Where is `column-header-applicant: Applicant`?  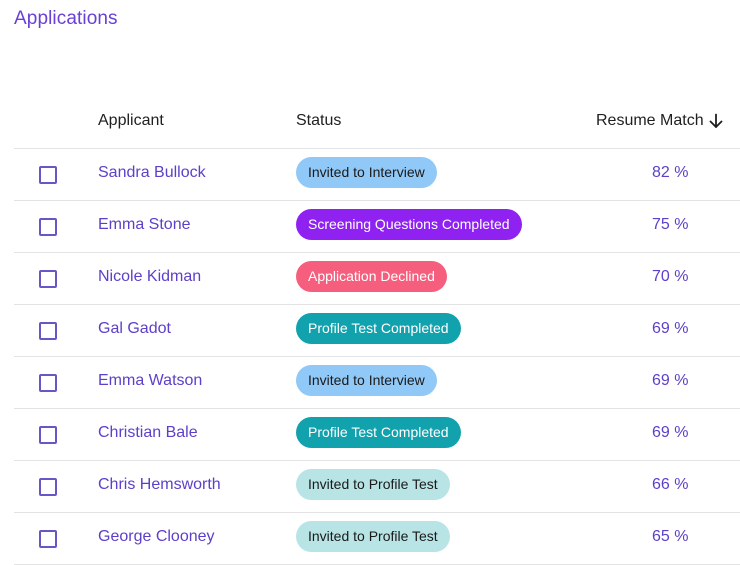
column-header-applicant: Applicant is located at coordinates (131, 120).